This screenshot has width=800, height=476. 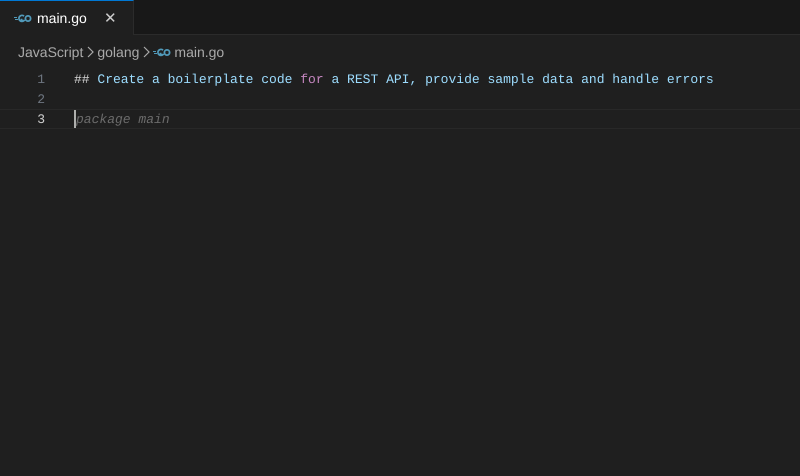 What do you see at coordinates (40, 119) in the screenshot?
I see `line-number: 3` at bounding box center [40, 119].